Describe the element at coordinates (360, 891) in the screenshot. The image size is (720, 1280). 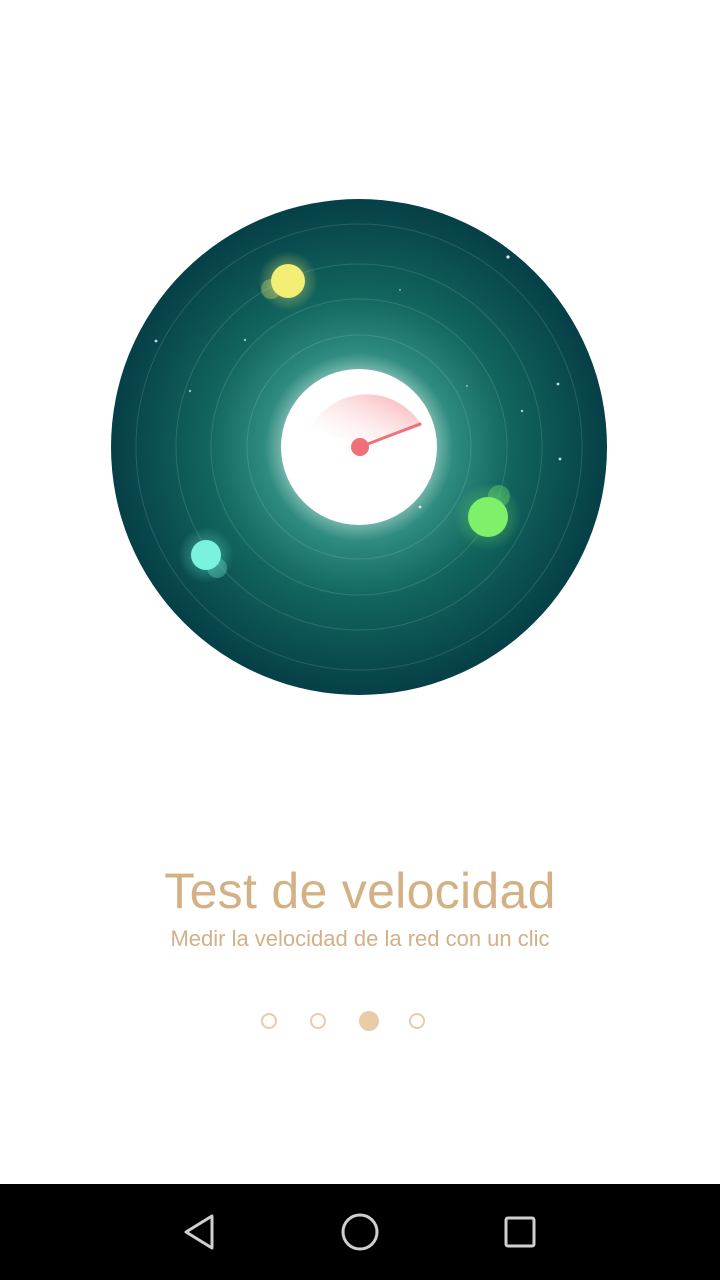
I see `page-title: Test de velocidad` at that location.